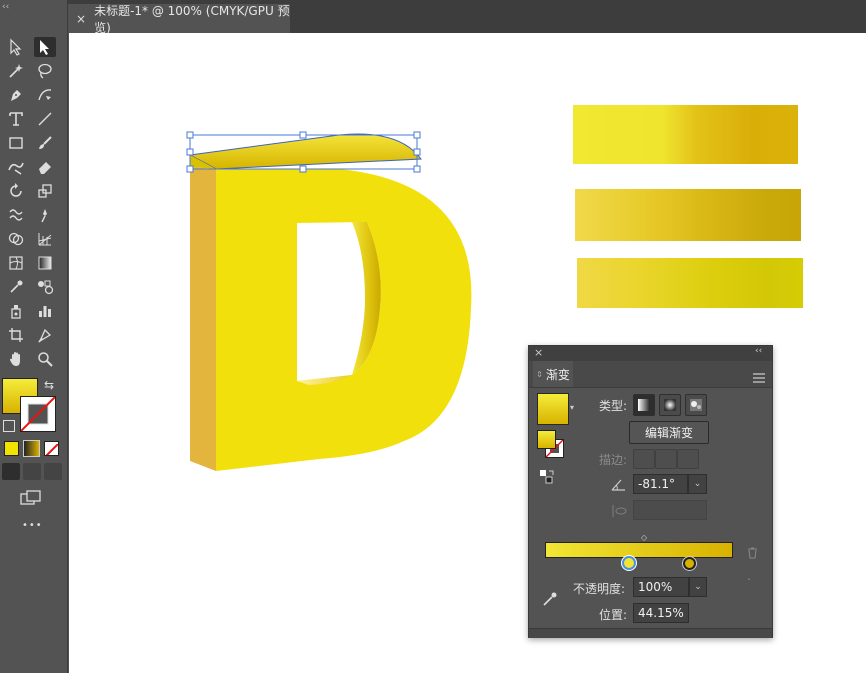 Image resolution: width=866 pixels, height=673 pixels. I want to click on shaper-tool-icon, so click(16, 167).